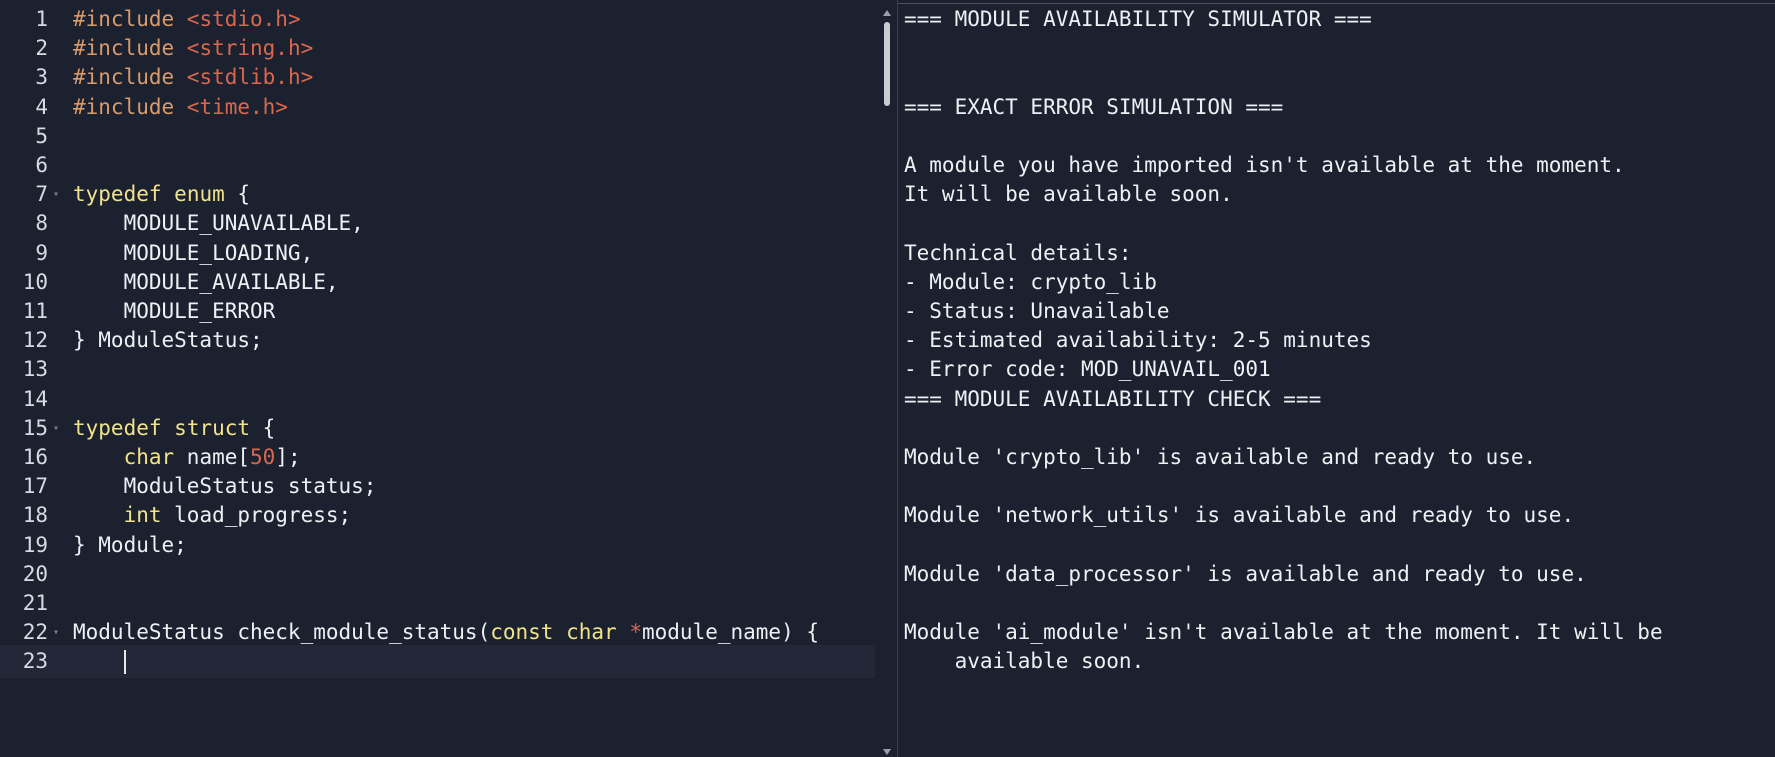 The height and width of the screenshot is (757, 1775). Describe the element at coordinates (887, 13) in the screenshot. I see `scroll-up-arrow-icon` at that location.